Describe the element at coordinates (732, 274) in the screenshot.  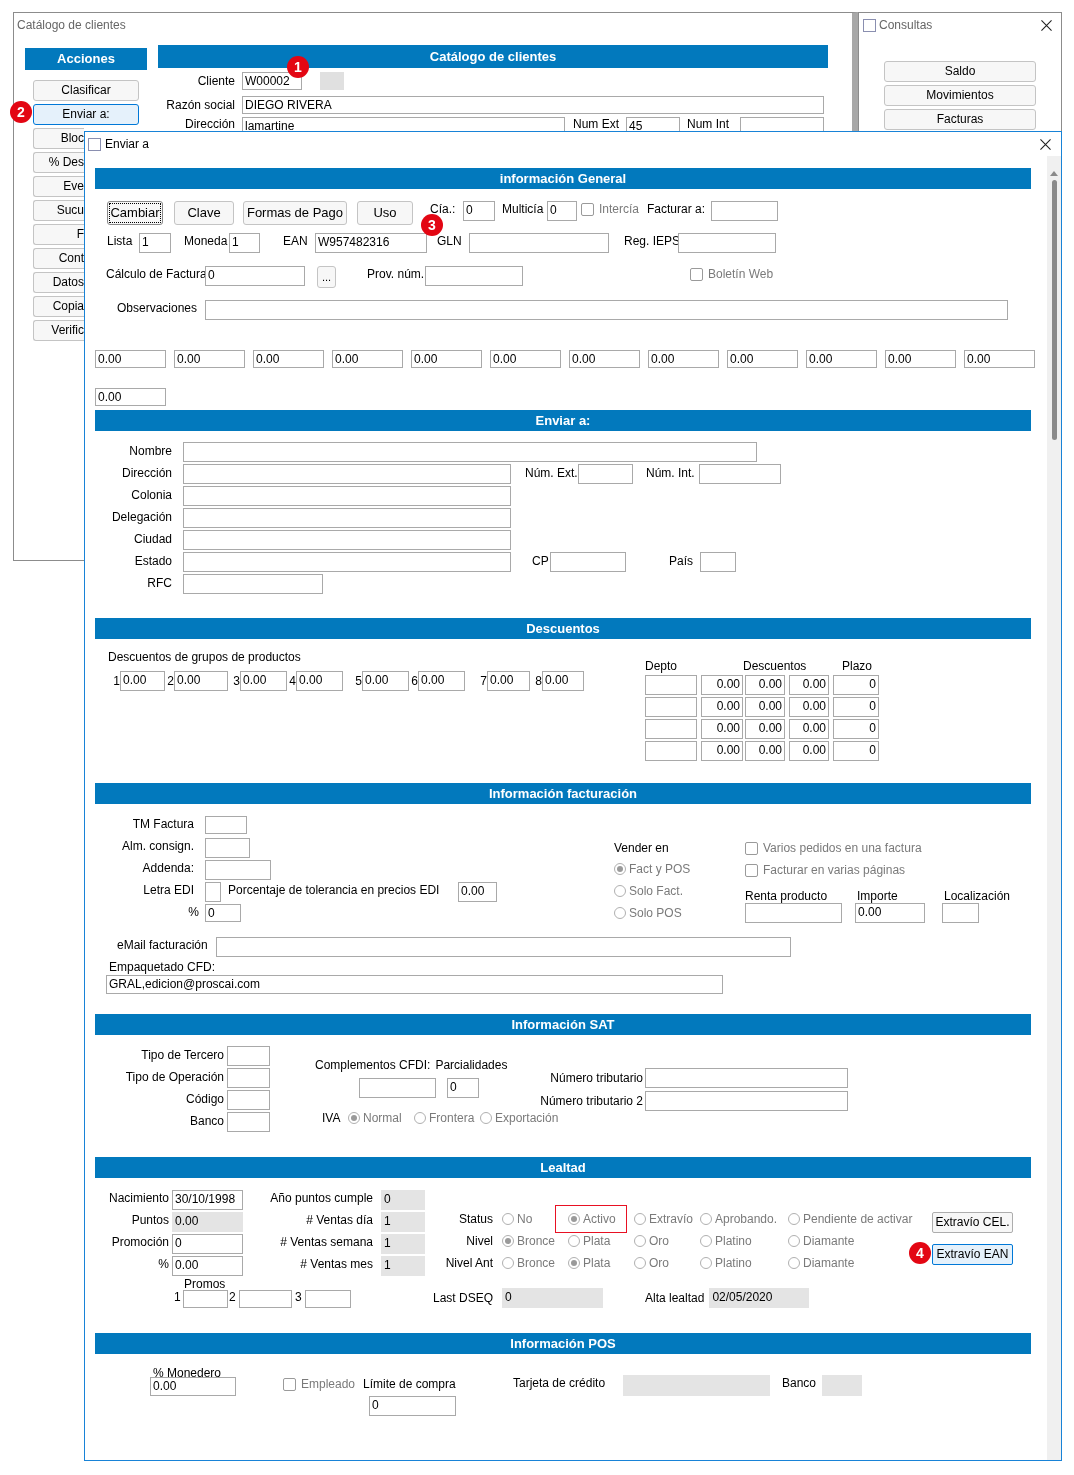
I see `checkbox-option: Boletín Web` at that location.